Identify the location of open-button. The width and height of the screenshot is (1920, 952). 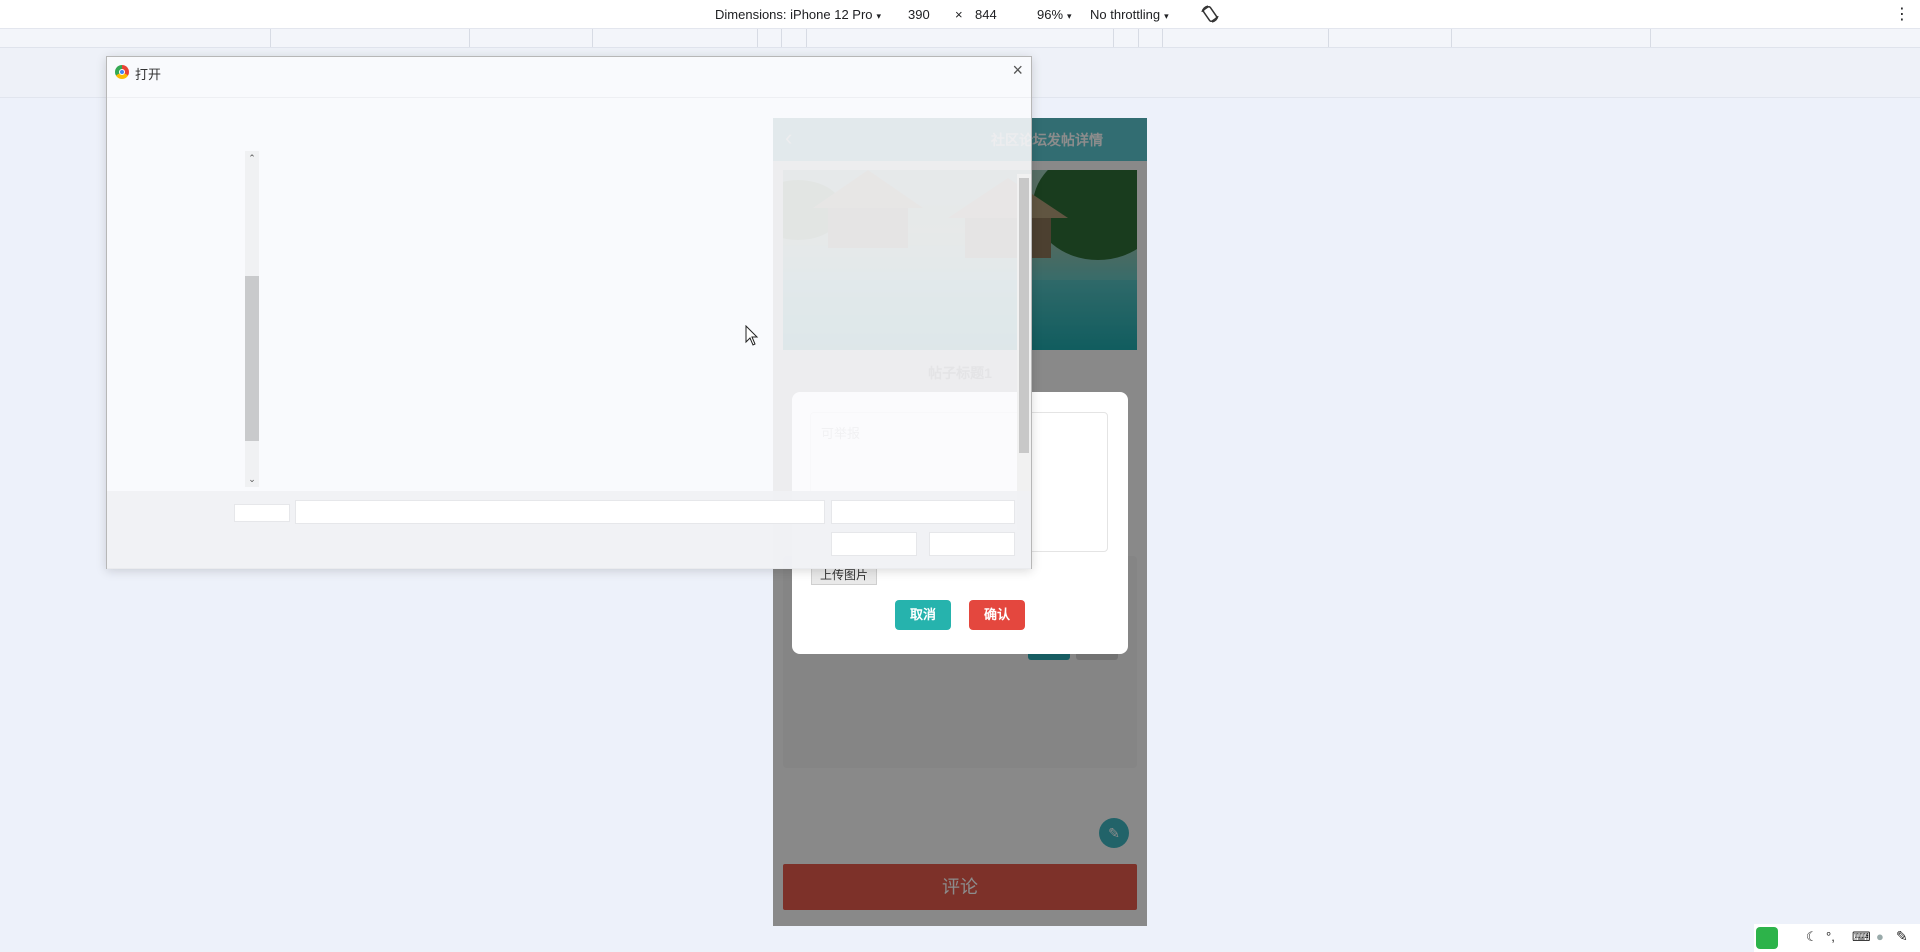
(874, 544).